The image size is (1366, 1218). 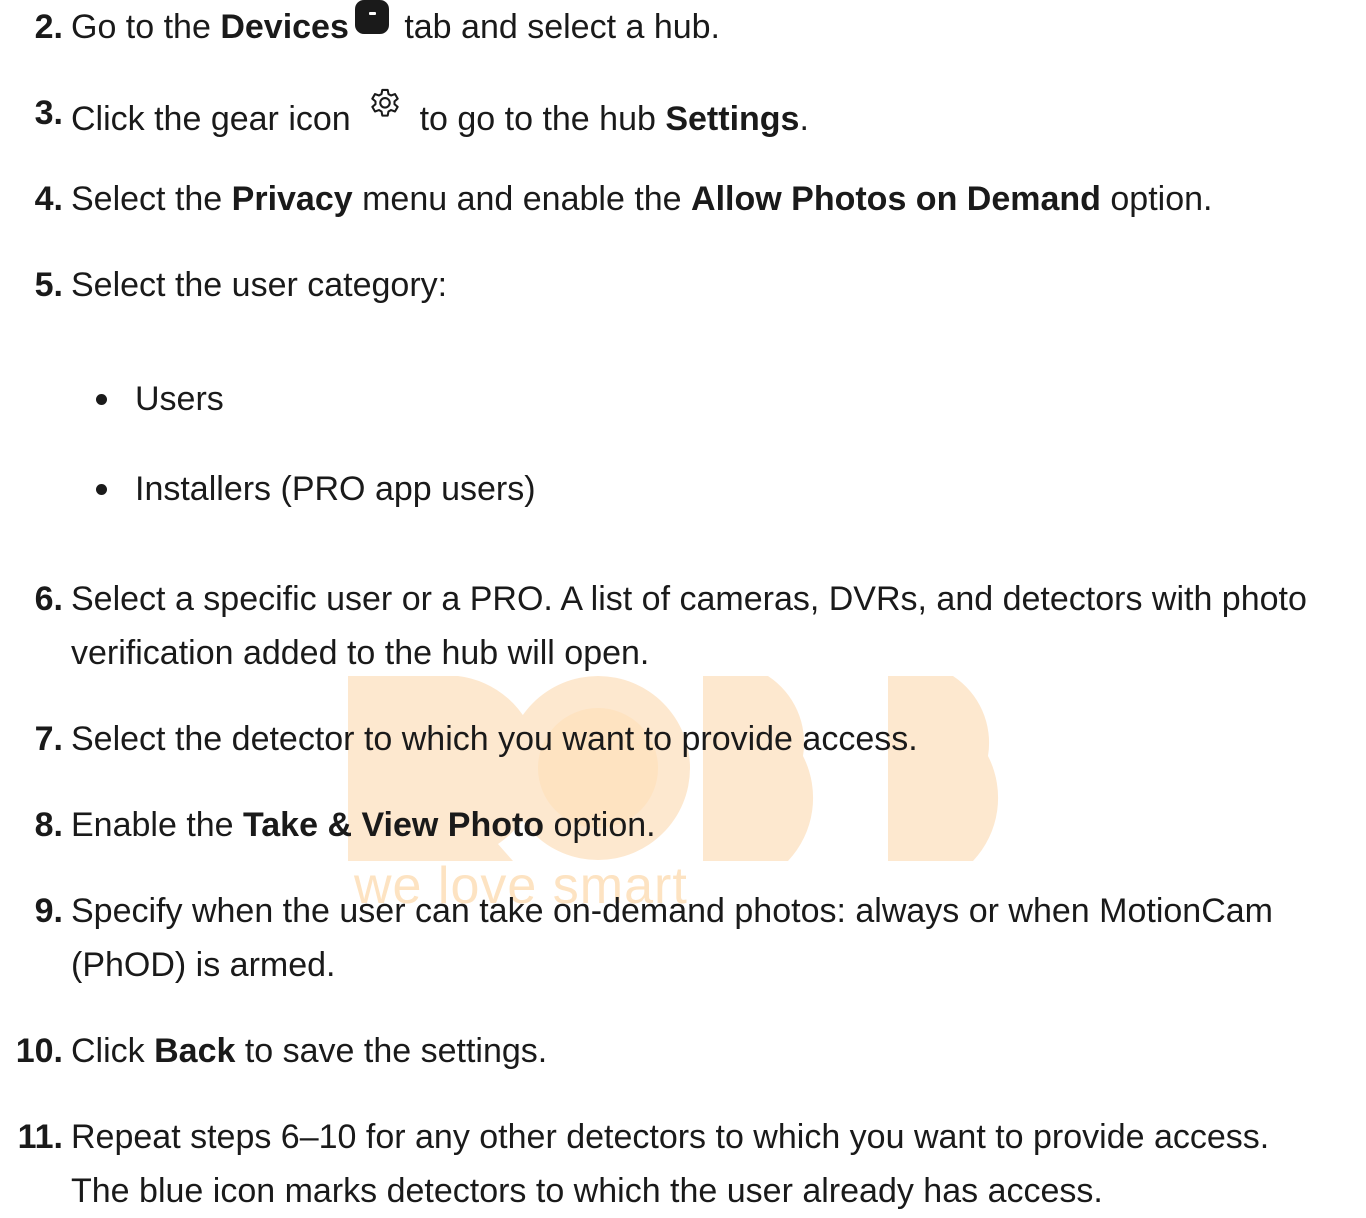 What do you see at coordinates (522, 199) in the screenshot?
I see `step-text-part: menu and enable the` at bounding box center [522, 199].